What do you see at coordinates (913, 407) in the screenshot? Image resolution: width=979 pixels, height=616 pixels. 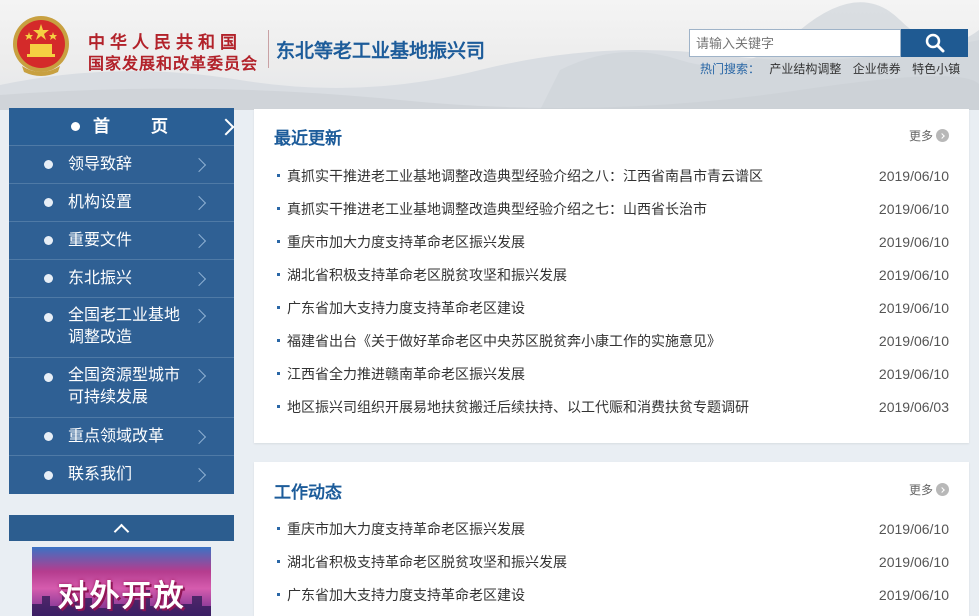 I see `news-date: 2019/06/03` at bounding box center [913, 407].